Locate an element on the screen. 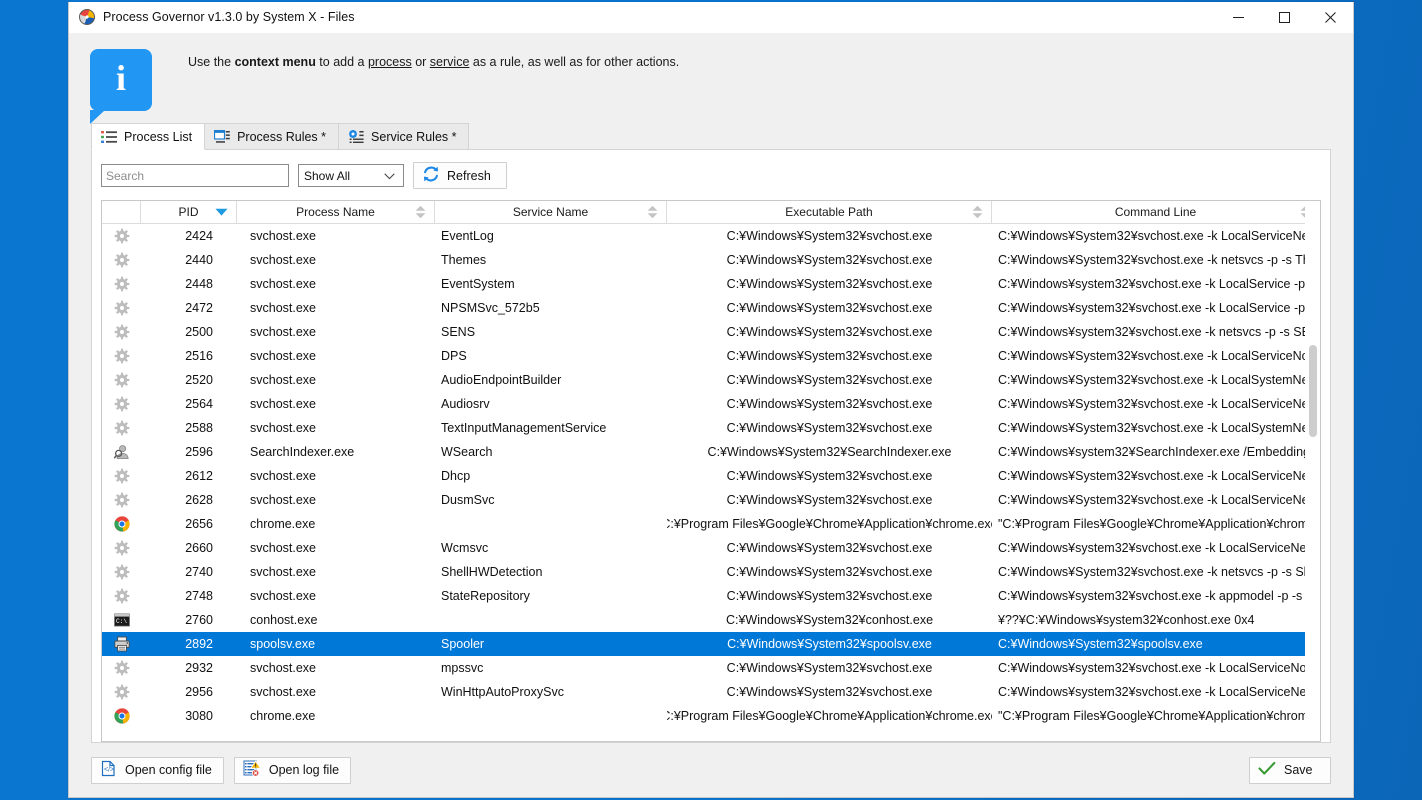 The height and width of the screenshot is (800, 1422). cell-pid: 2740 is located at coordinates (199, 572).